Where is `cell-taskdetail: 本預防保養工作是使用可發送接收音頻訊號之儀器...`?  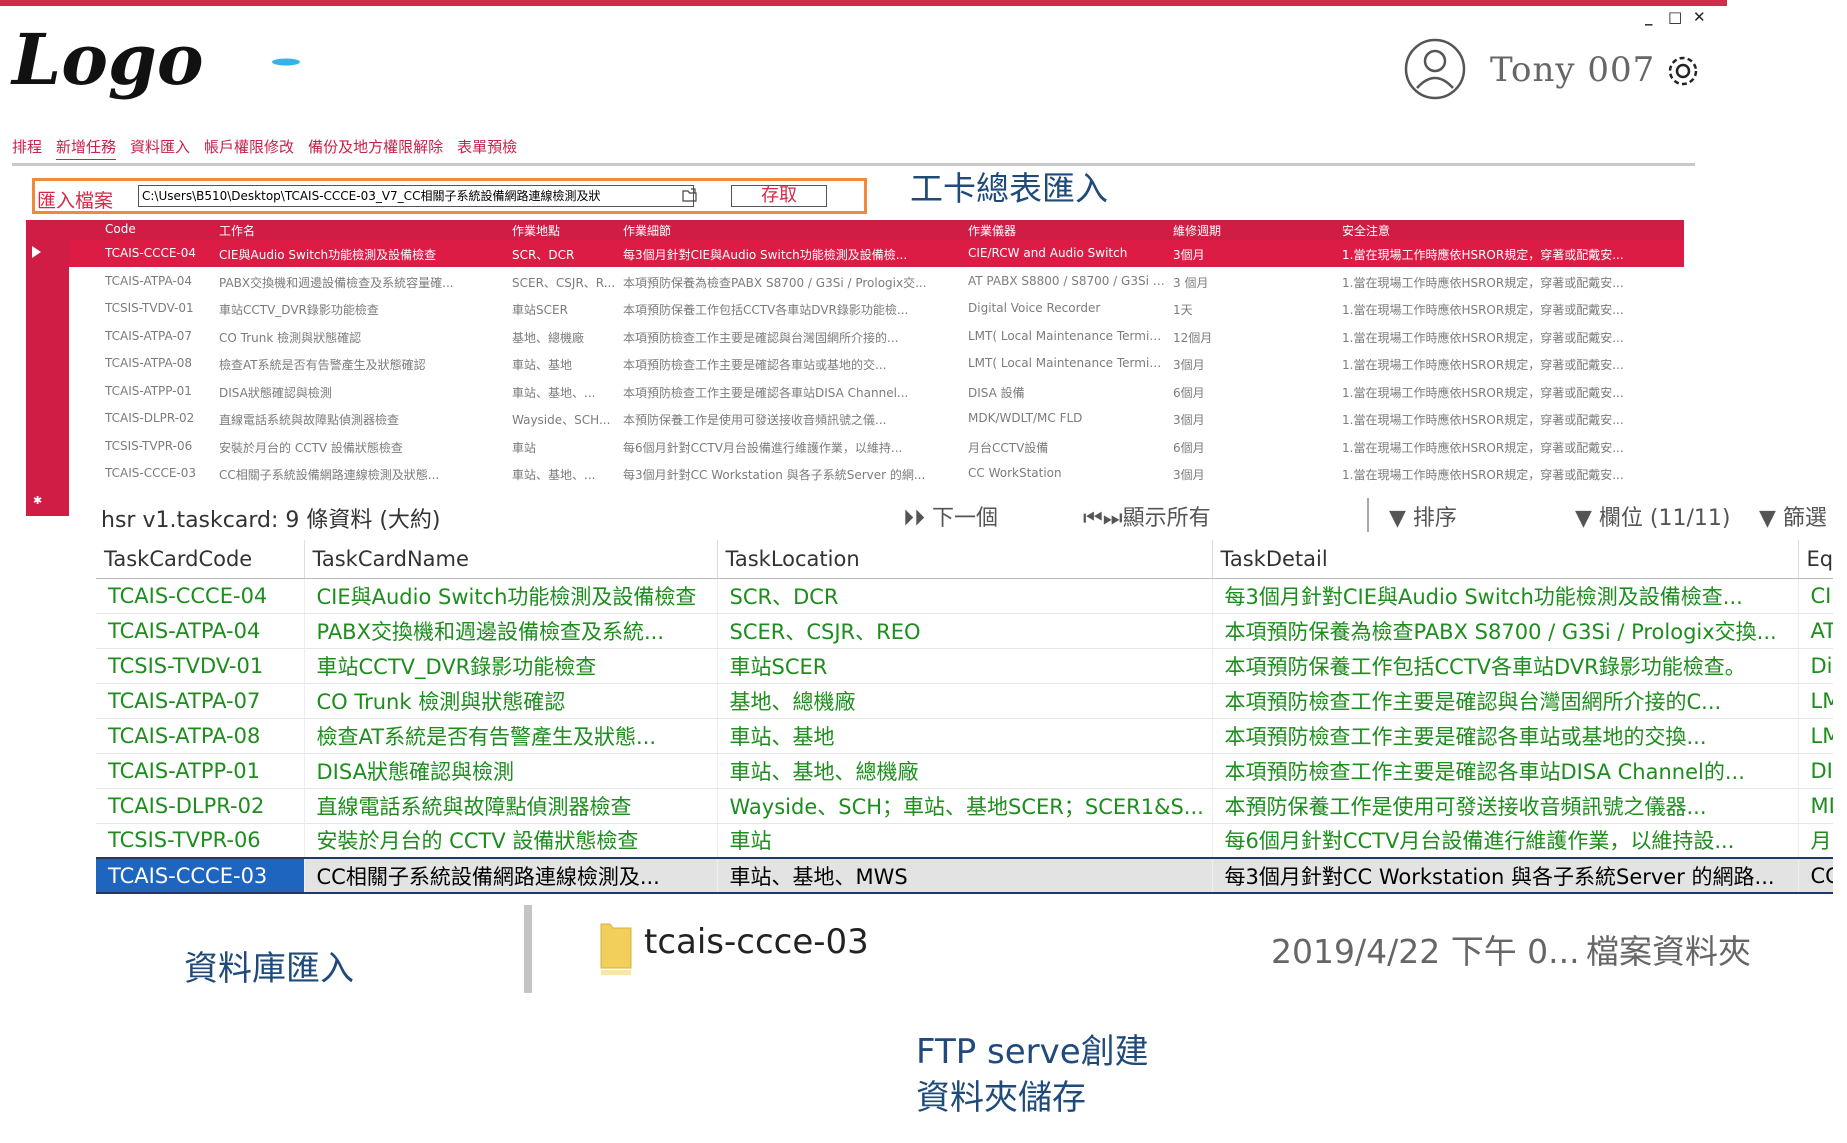
cell-taskdetail: 本預防保養工作是使用可發送接收音頻訊號之儀器... is located at coordinates (1505, 806).